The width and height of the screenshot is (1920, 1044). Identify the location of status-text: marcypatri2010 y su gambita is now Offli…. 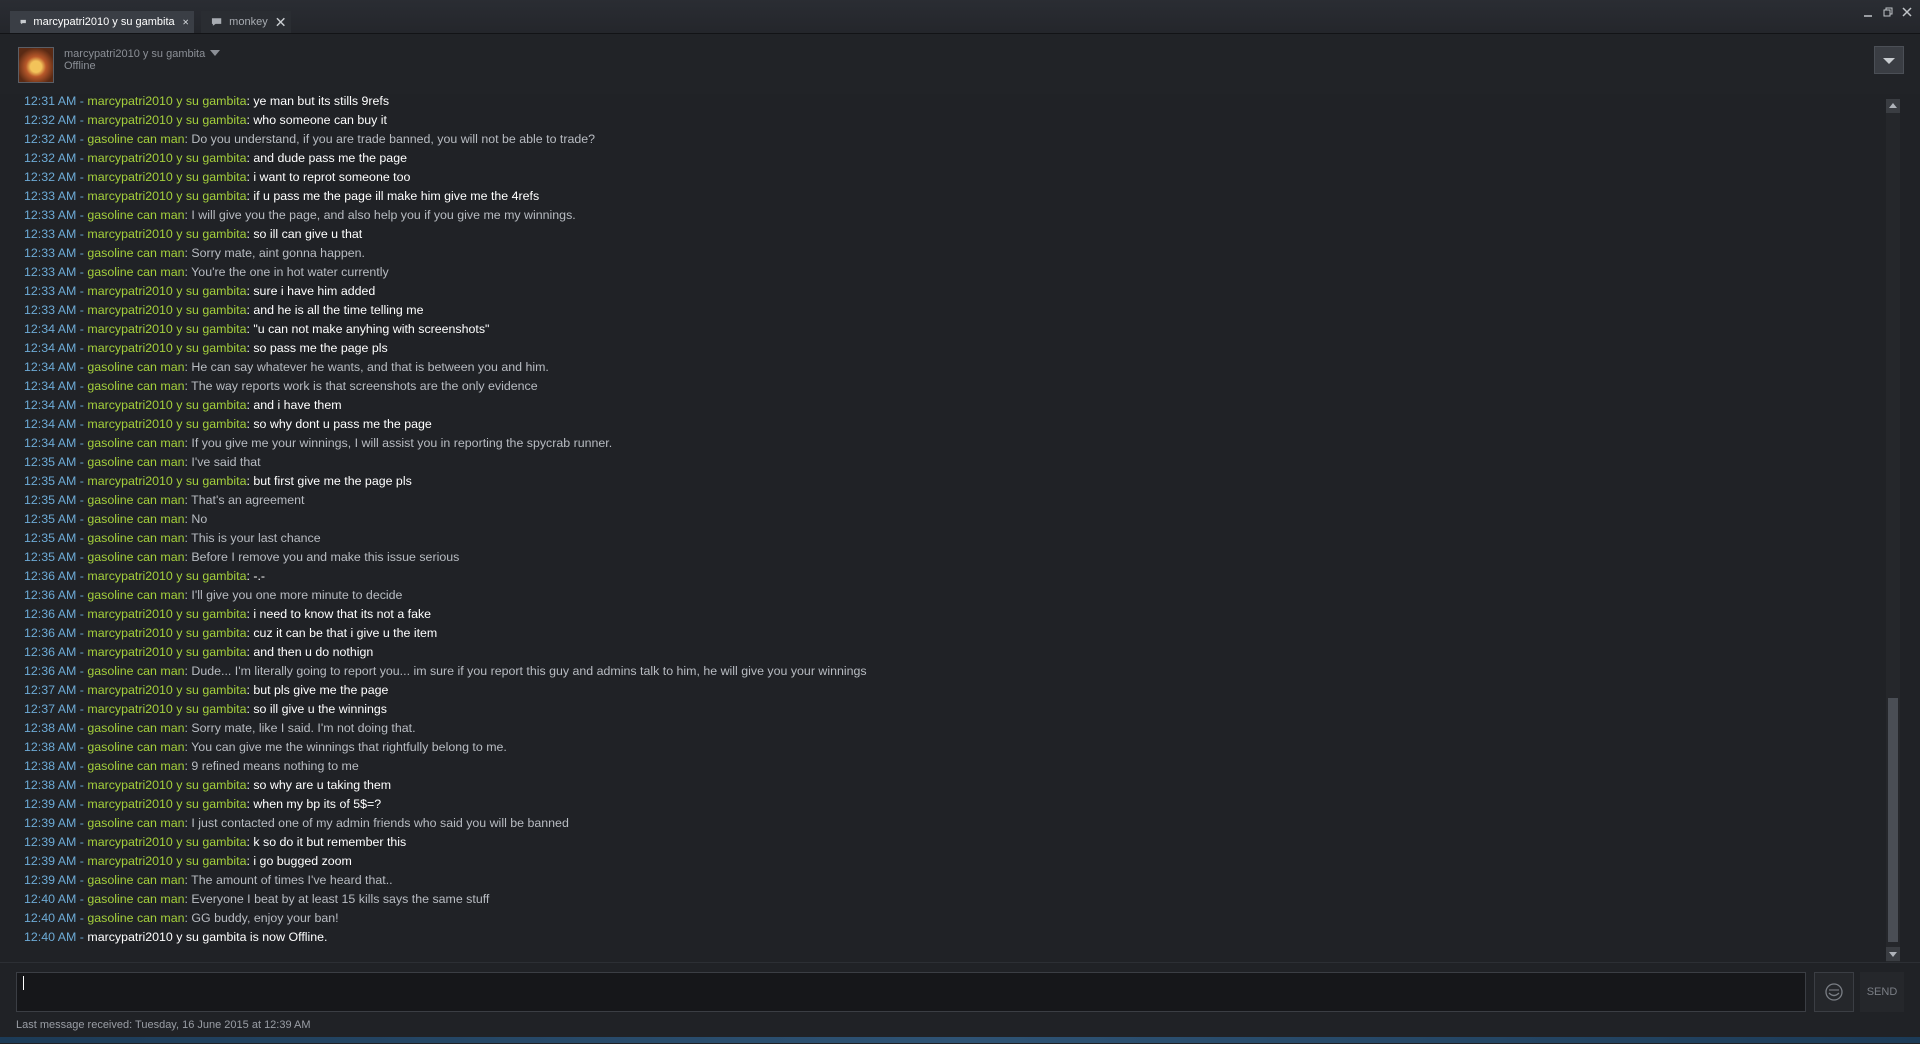
(207, 937).